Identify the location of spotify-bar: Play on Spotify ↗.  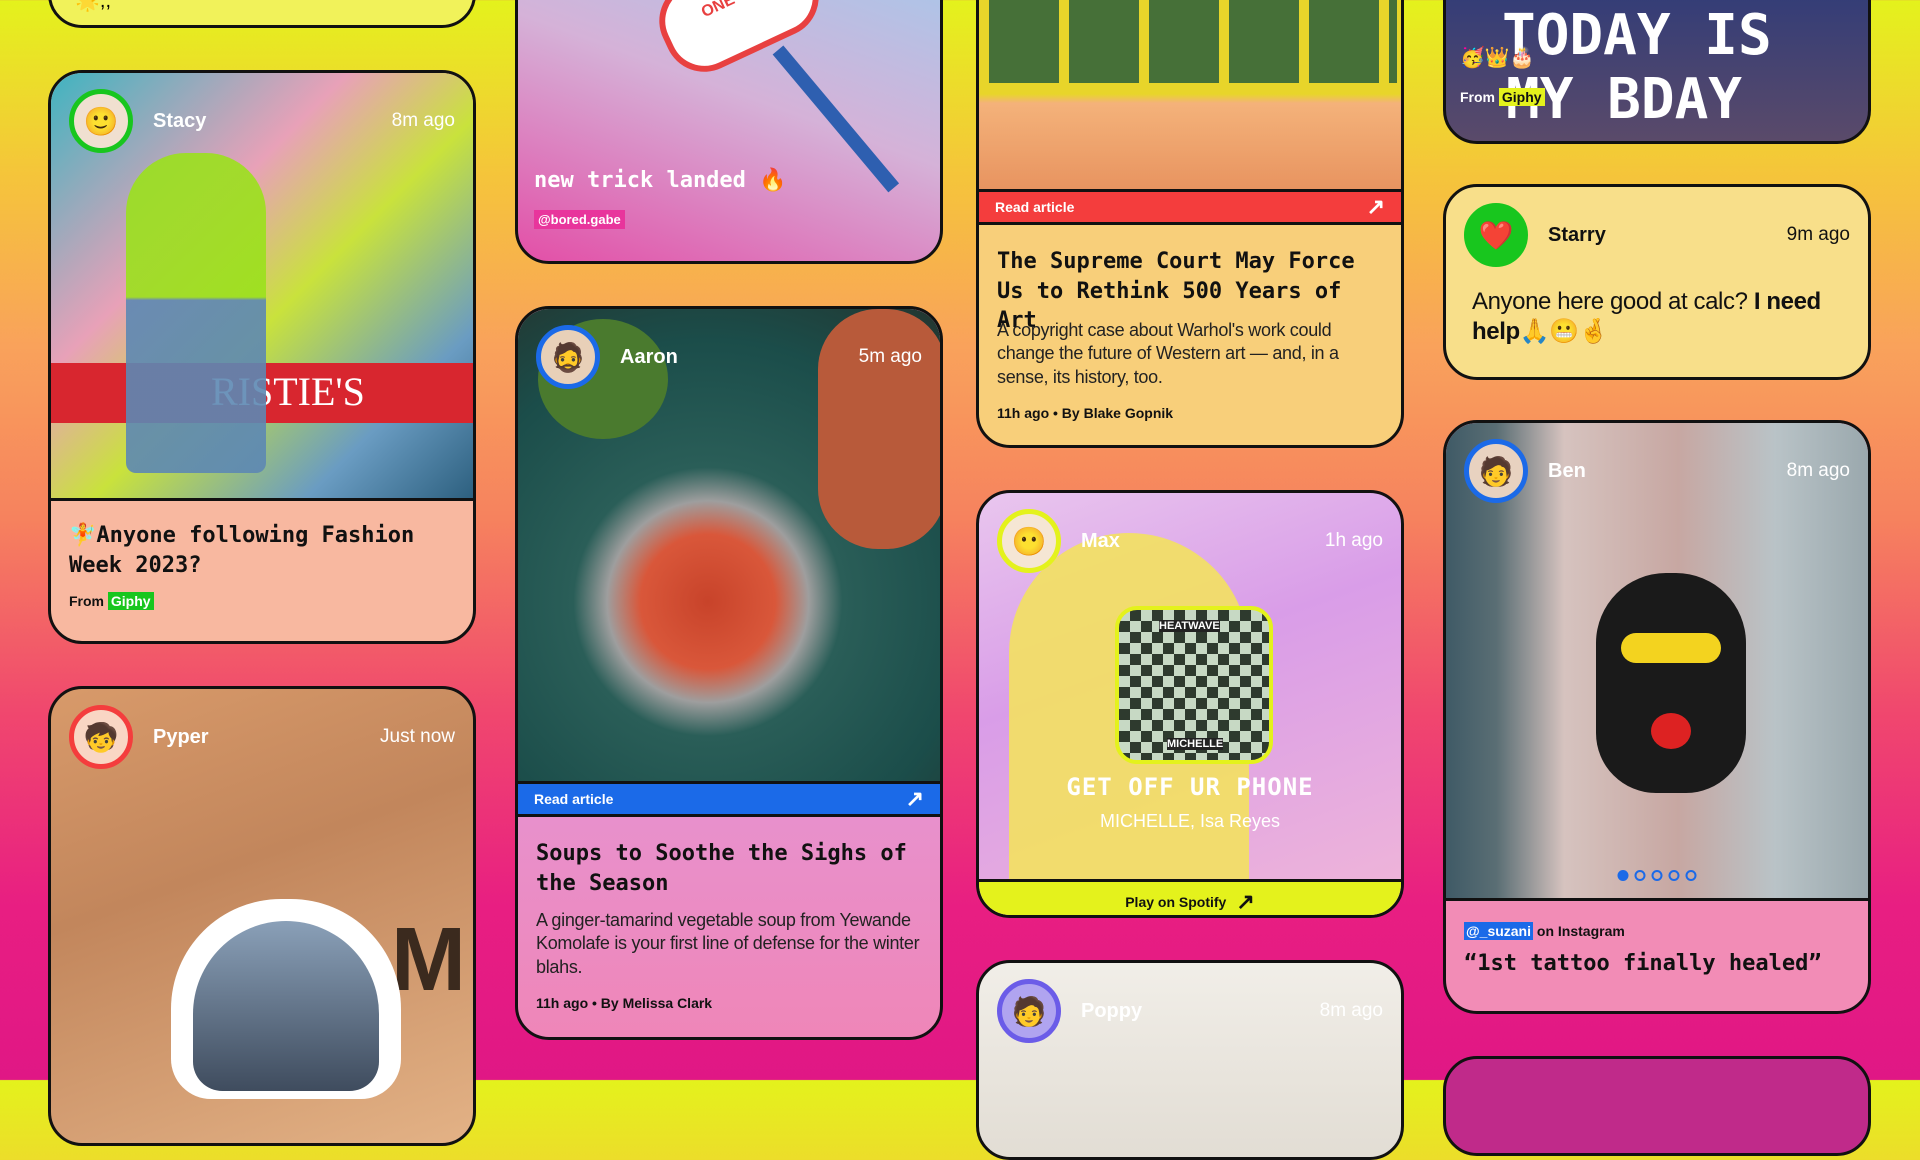
(1190, 897).